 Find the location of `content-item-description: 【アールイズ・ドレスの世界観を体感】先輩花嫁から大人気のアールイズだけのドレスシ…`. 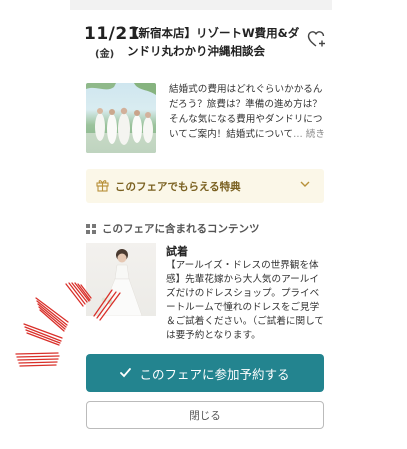

content-item-description: 【アールイズ・ドレスの世界観を体感】先輩花嫁から大人気のアールイズだけのドレスシ… is located at coordinates (245, 300).